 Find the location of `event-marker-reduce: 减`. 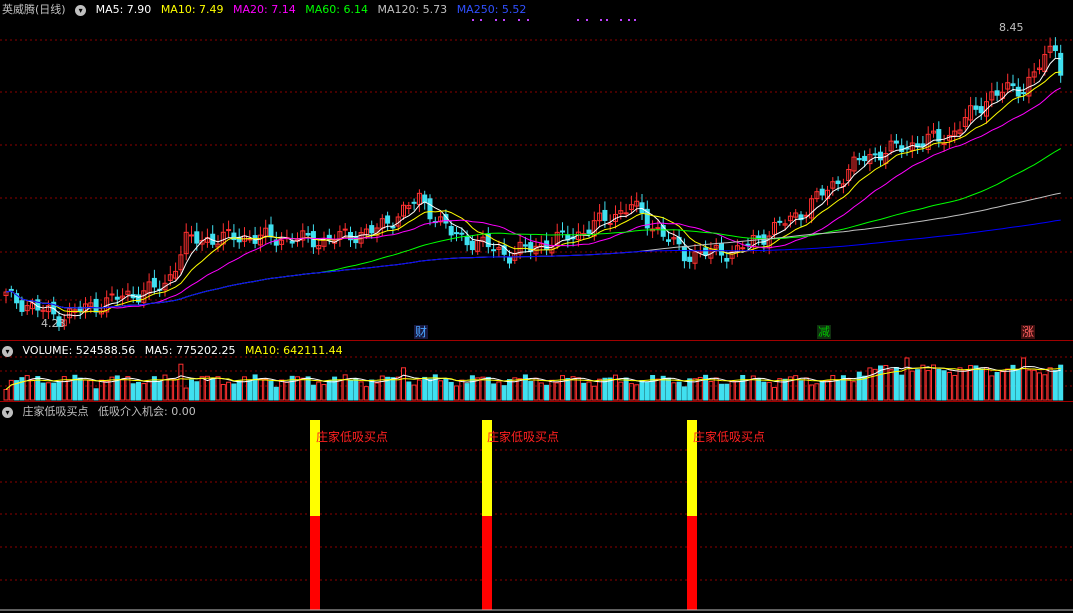

event-marker-reduce: 减 is located at coordinates (824, 332).